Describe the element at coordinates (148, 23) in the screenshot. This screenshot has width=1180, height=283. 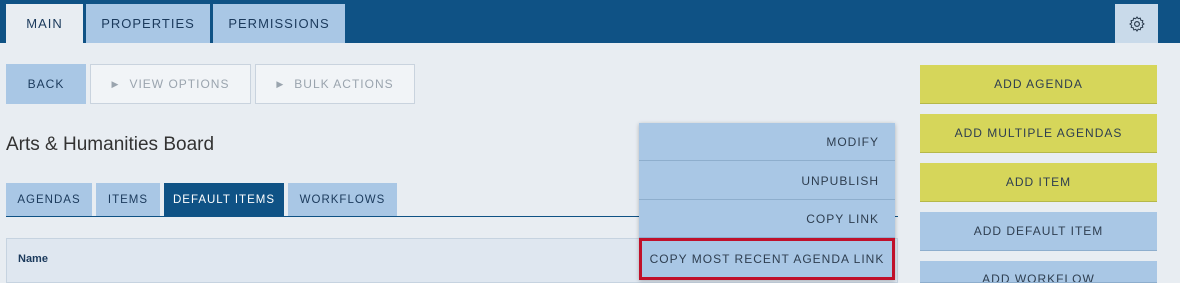
I see `tab-properties: PROPERTIES` at that location.